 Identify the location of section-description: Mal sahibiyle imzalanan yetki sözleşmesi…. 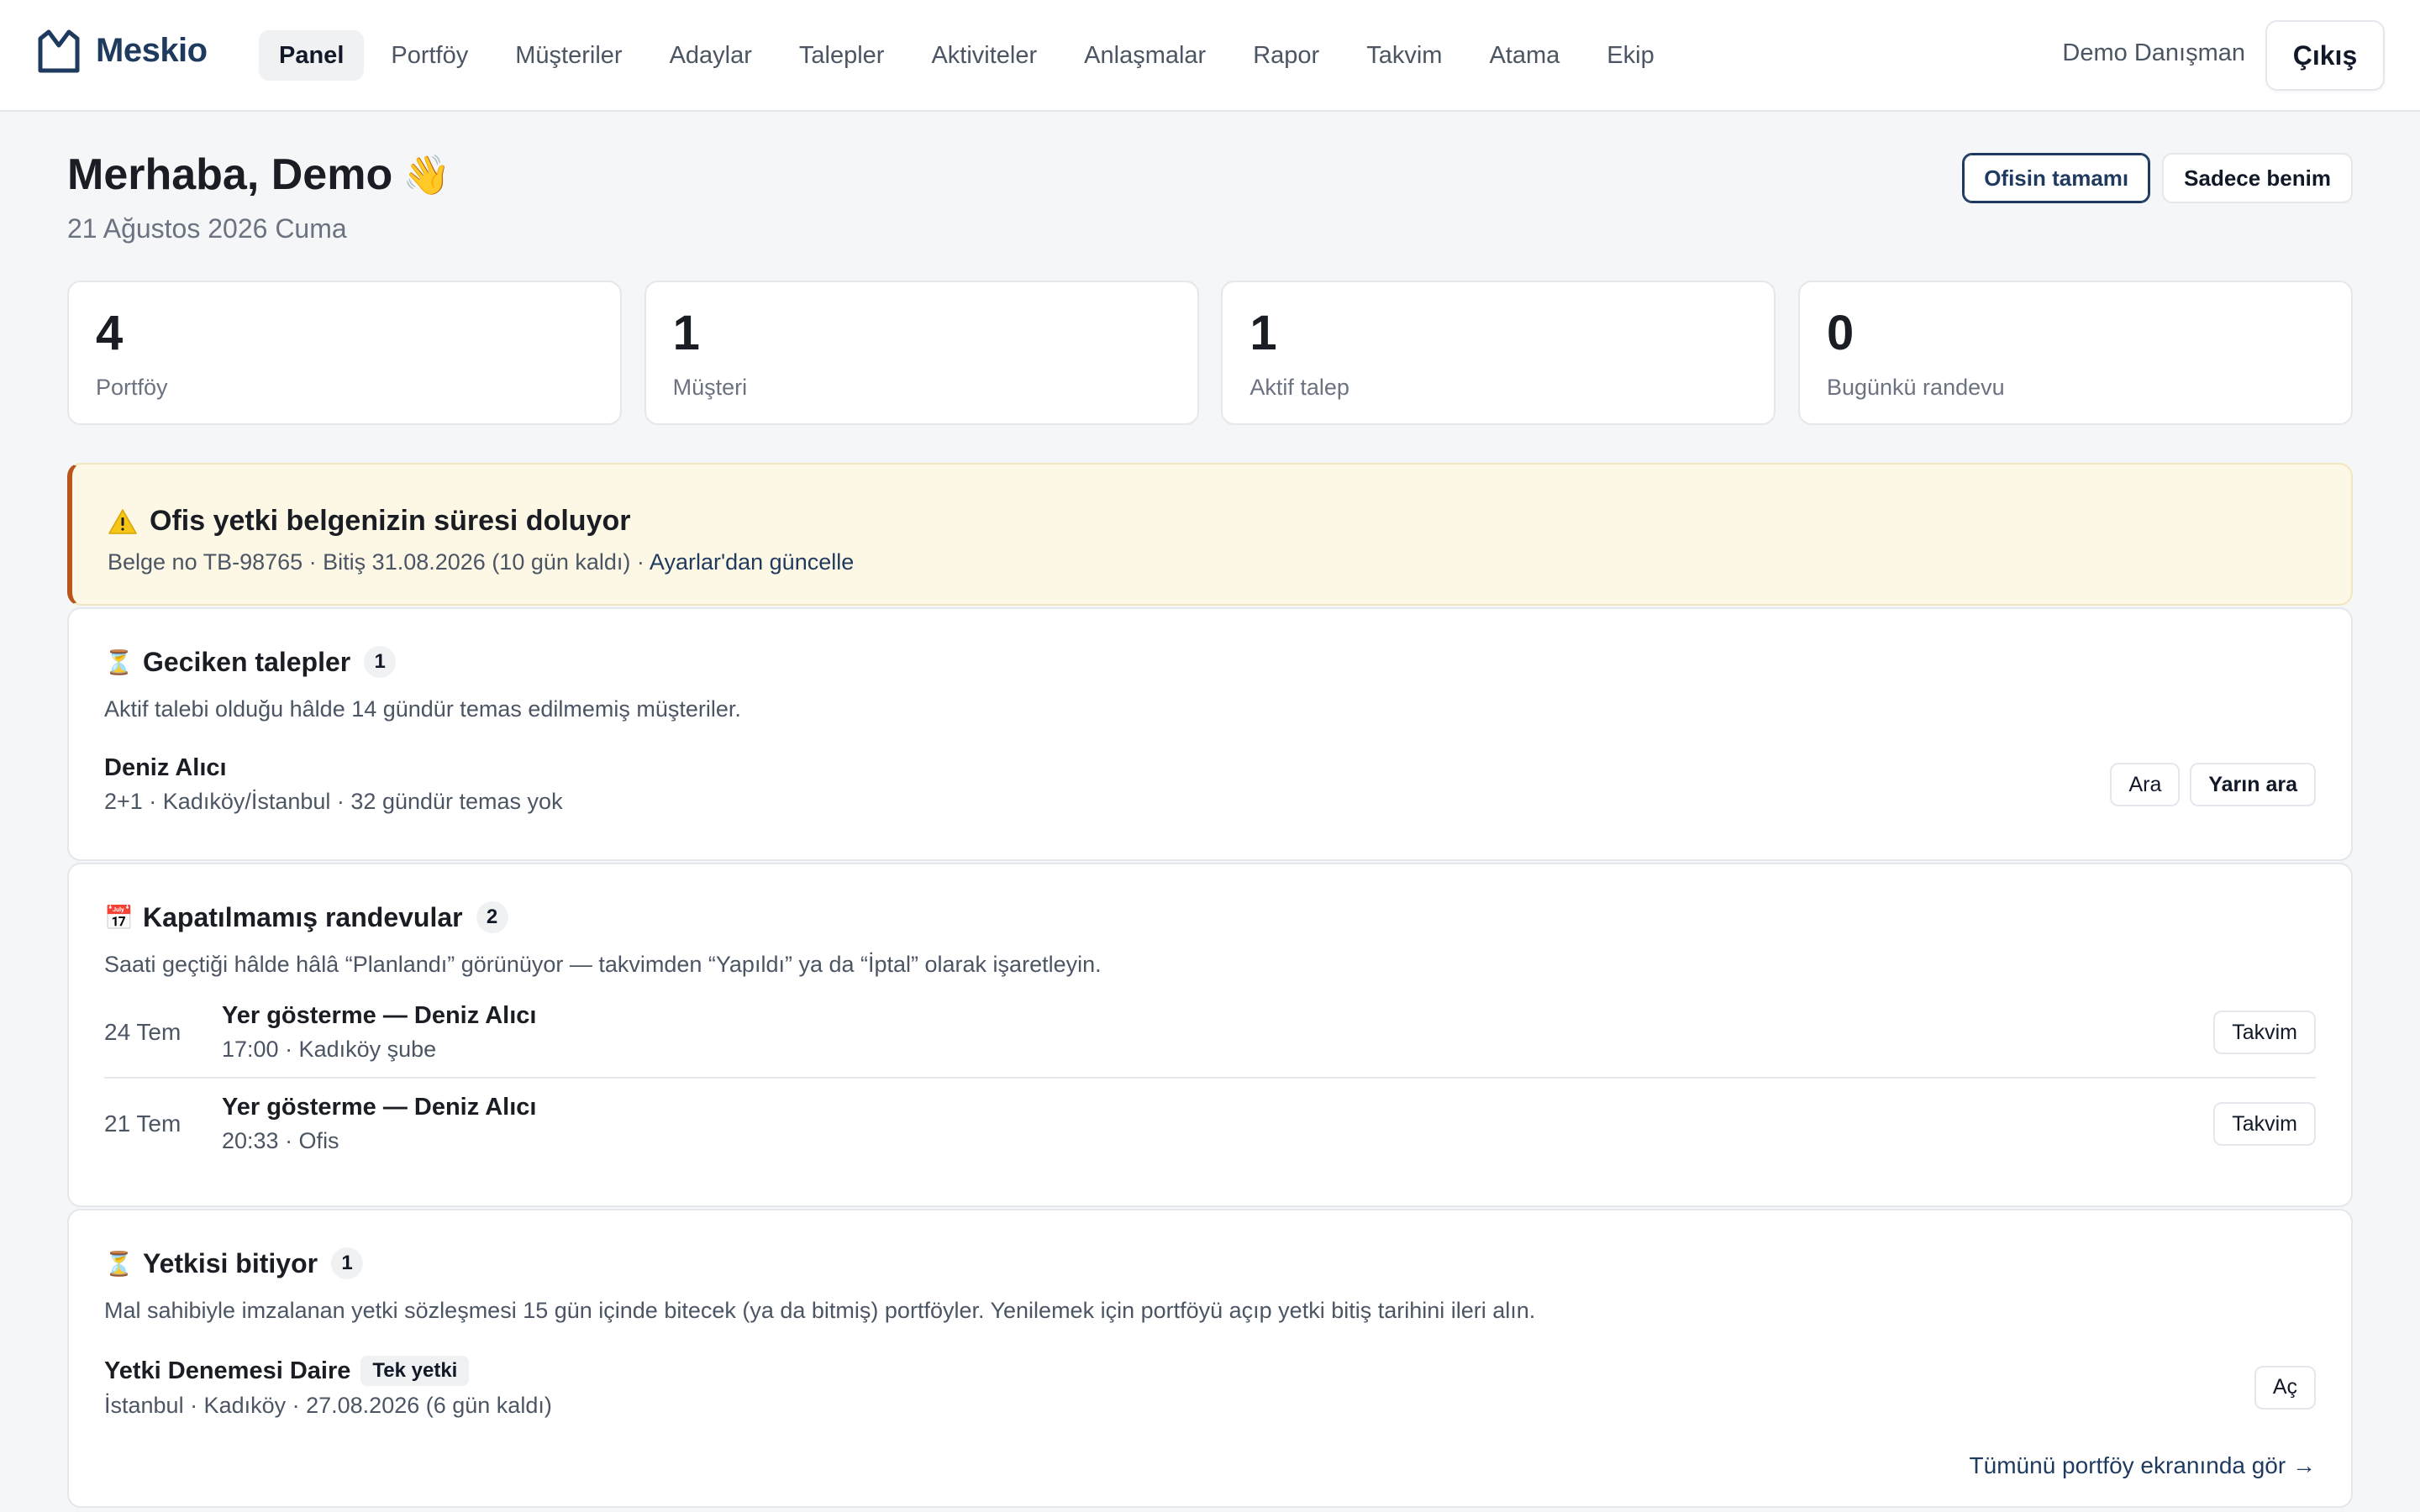
(820, 1310).